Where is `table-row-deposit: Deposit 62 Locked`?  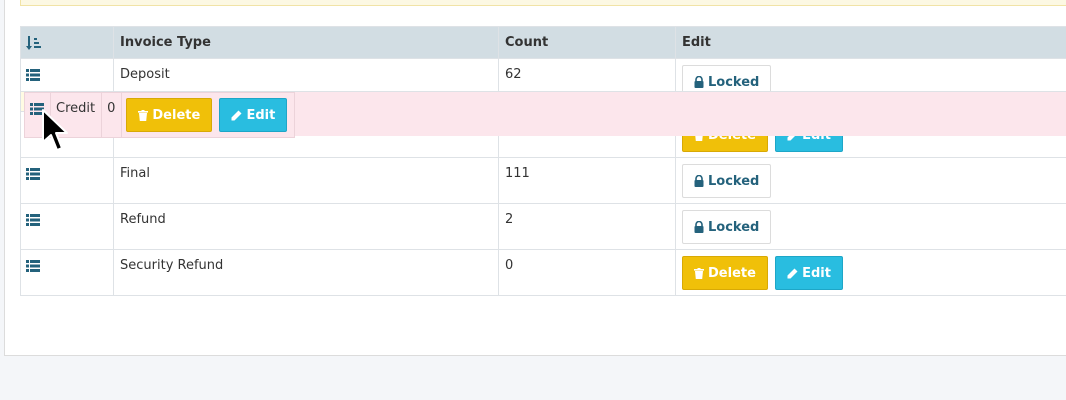 table-row-deposit: Deposit 62 Locked is located at coordinates (543, 75).